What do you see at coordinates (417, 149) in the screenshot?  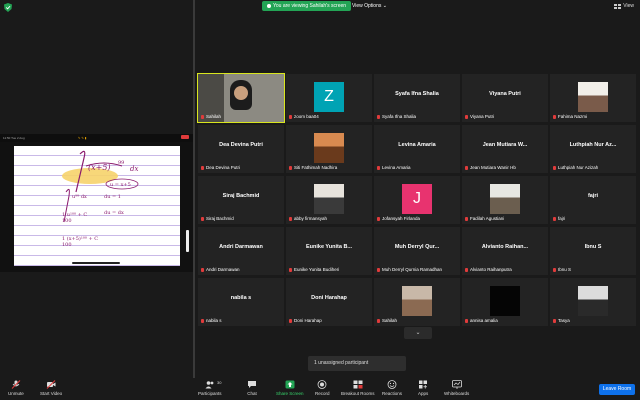 I see `participant-tile: Levina Amaria Levina Amaria` at bounding box center [417, 149].